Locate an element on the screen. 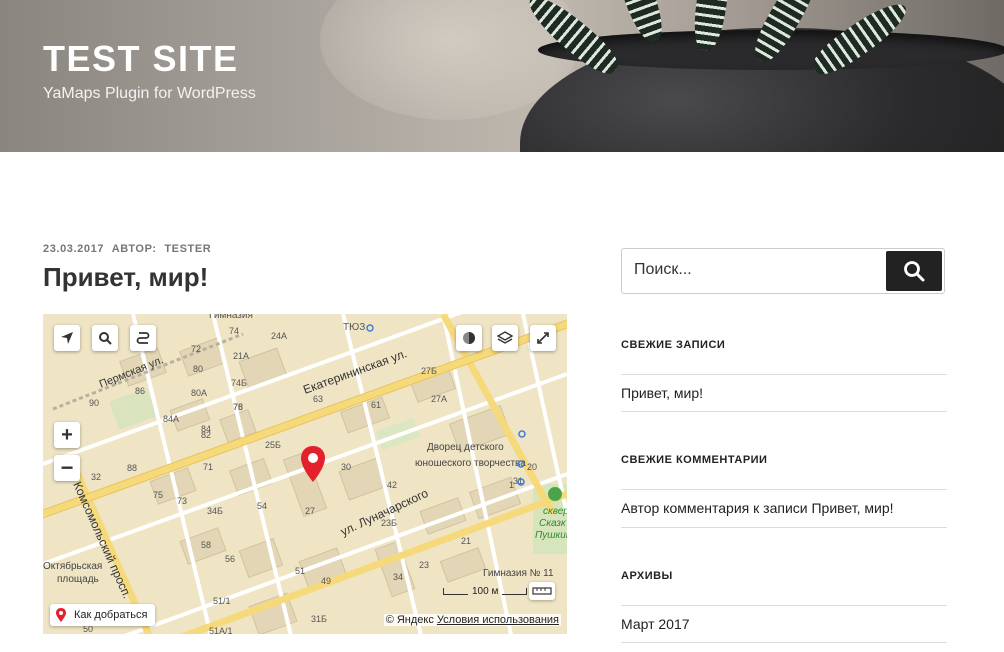 This screenshot has width=1004, height=652. layers-button is located at coordinates (505, 338).